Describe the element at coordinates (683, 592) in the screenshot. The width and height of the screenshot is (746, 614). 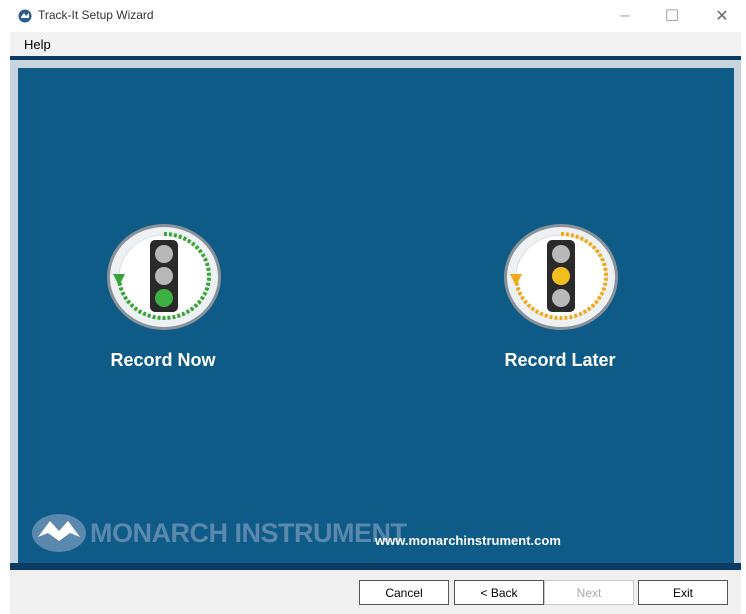
I see `exit-button: Exit` at that location.